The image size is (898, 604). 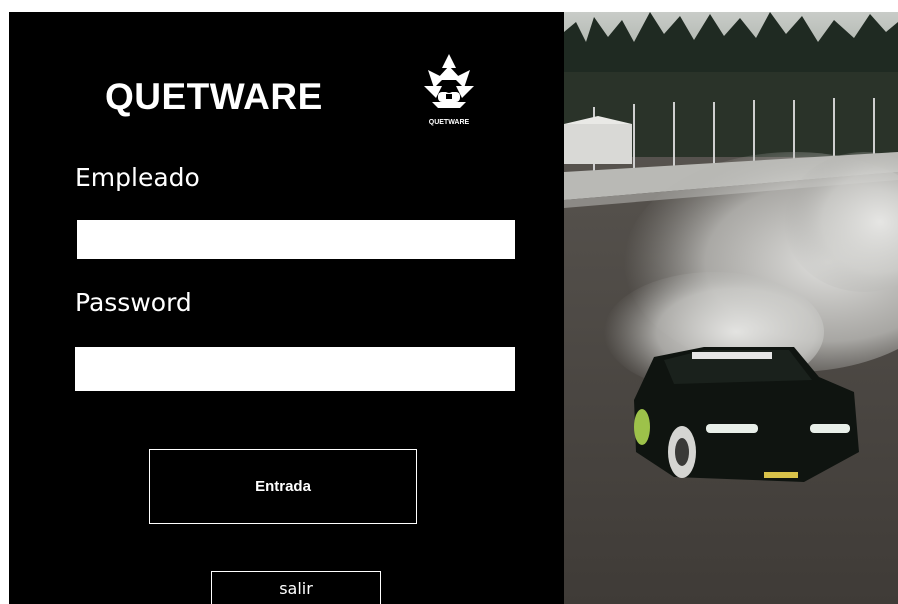 I want to click on brand-logo: QUETWARE, so click(x=449, y=92).